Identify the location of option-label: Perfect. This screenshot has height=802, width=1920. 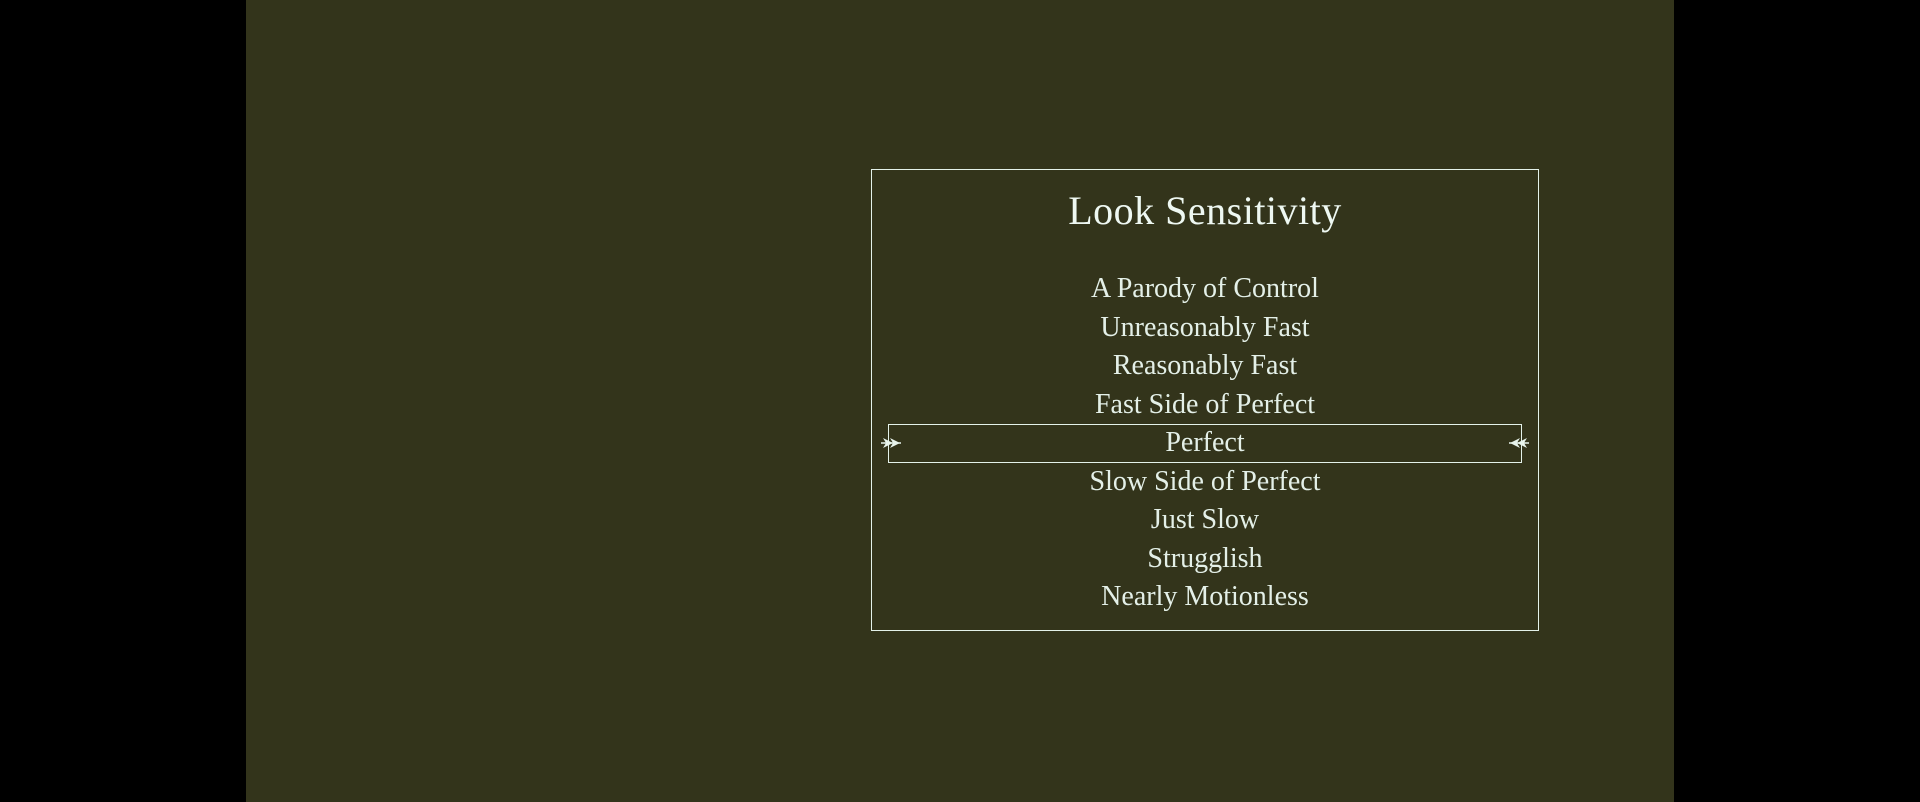
(1205, 442).